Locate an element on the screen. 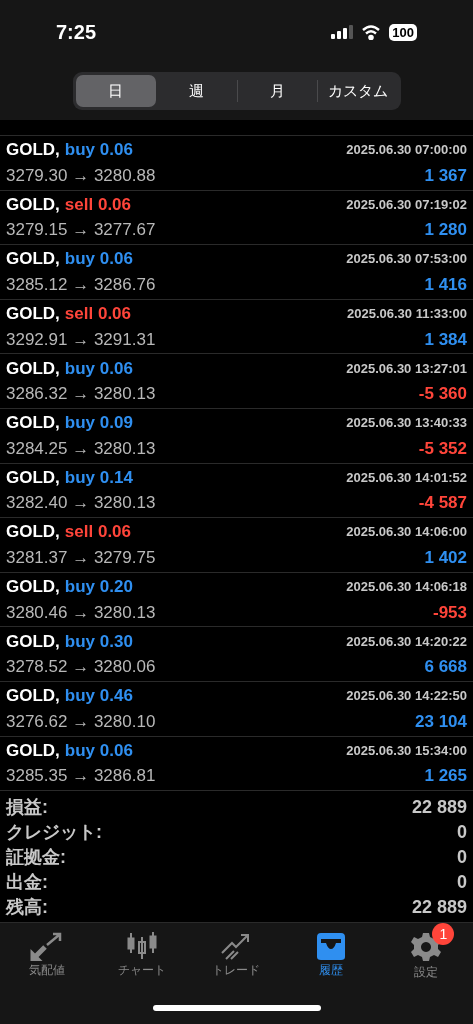  wifi-icon is located at coordinates (371, 32).